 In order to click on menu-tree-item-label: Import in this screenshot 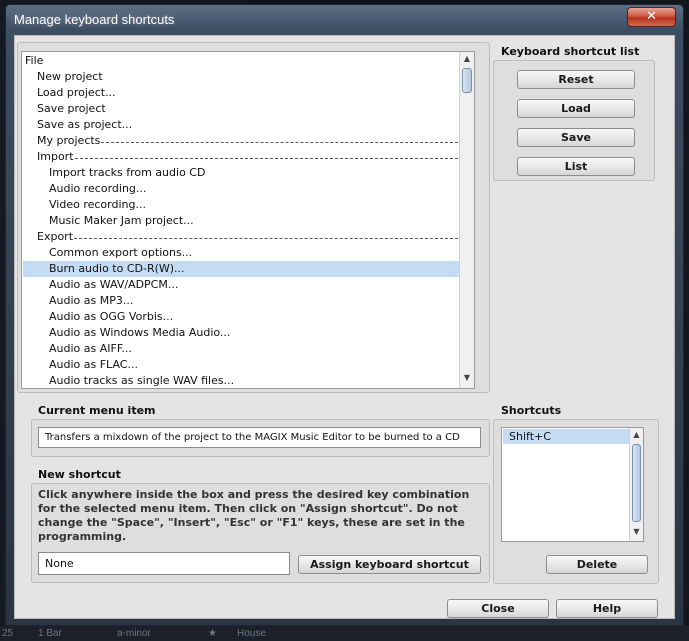, I will do `click(55, 156)`.